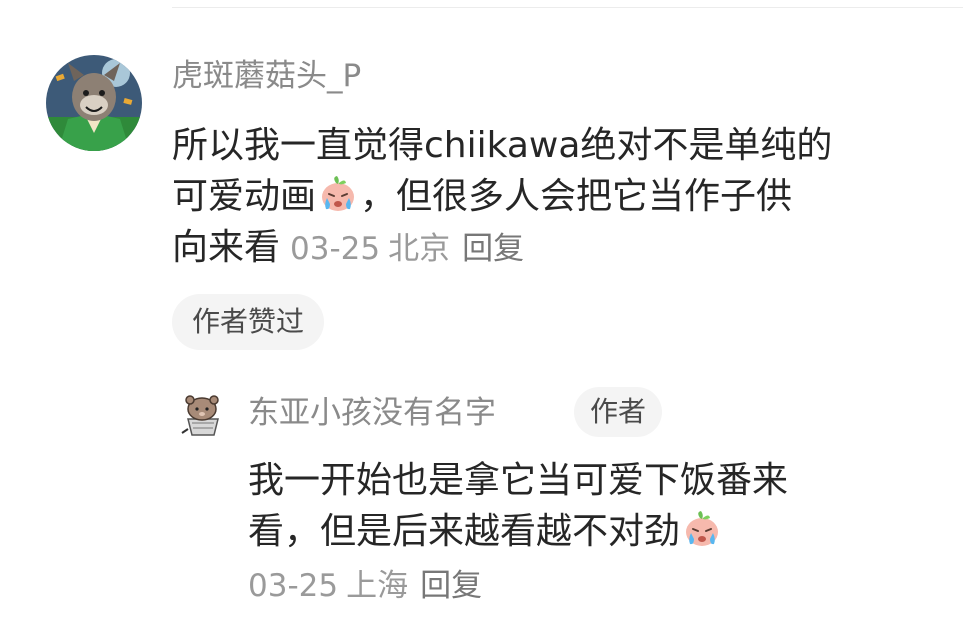 The width and height of the screenshot is (963, 626). I want to click on reply-avatar, so click(202, 413).